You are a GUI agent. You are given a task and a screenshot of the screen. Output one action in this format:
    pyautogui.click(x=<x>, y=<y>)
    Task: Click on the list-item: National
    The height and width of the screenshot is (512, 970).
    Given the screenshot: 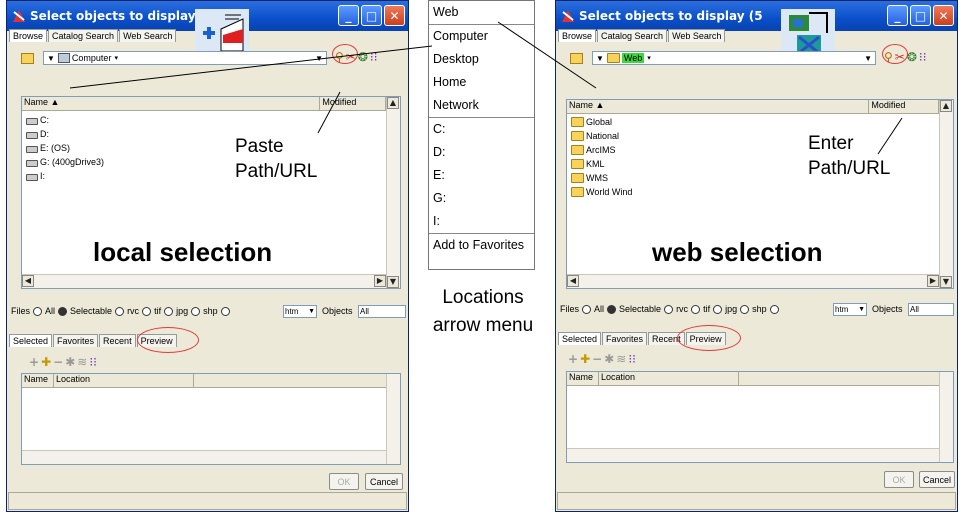 What is the action you would take?
    pyautogui.click(x=595, y=136)
    